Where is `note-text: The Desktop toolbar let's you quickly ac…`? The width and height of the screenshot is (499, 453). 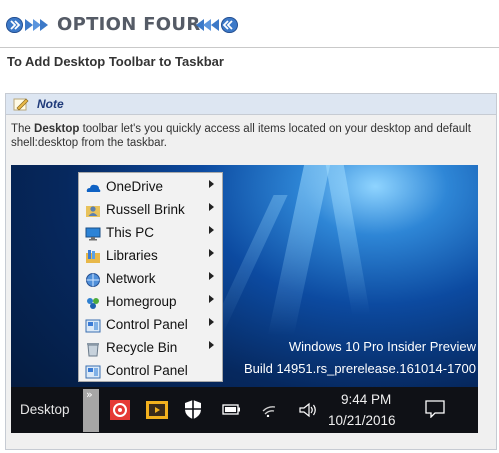
note-text: The Desktop toolbar let's you quickly ac… is located at coordinates (241, 136).